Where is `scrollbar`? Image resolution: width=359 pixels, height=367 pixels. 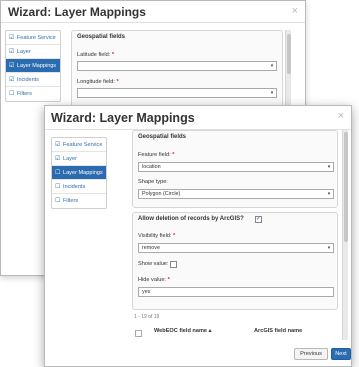
scrollbar is located at coordinates (345, 235).